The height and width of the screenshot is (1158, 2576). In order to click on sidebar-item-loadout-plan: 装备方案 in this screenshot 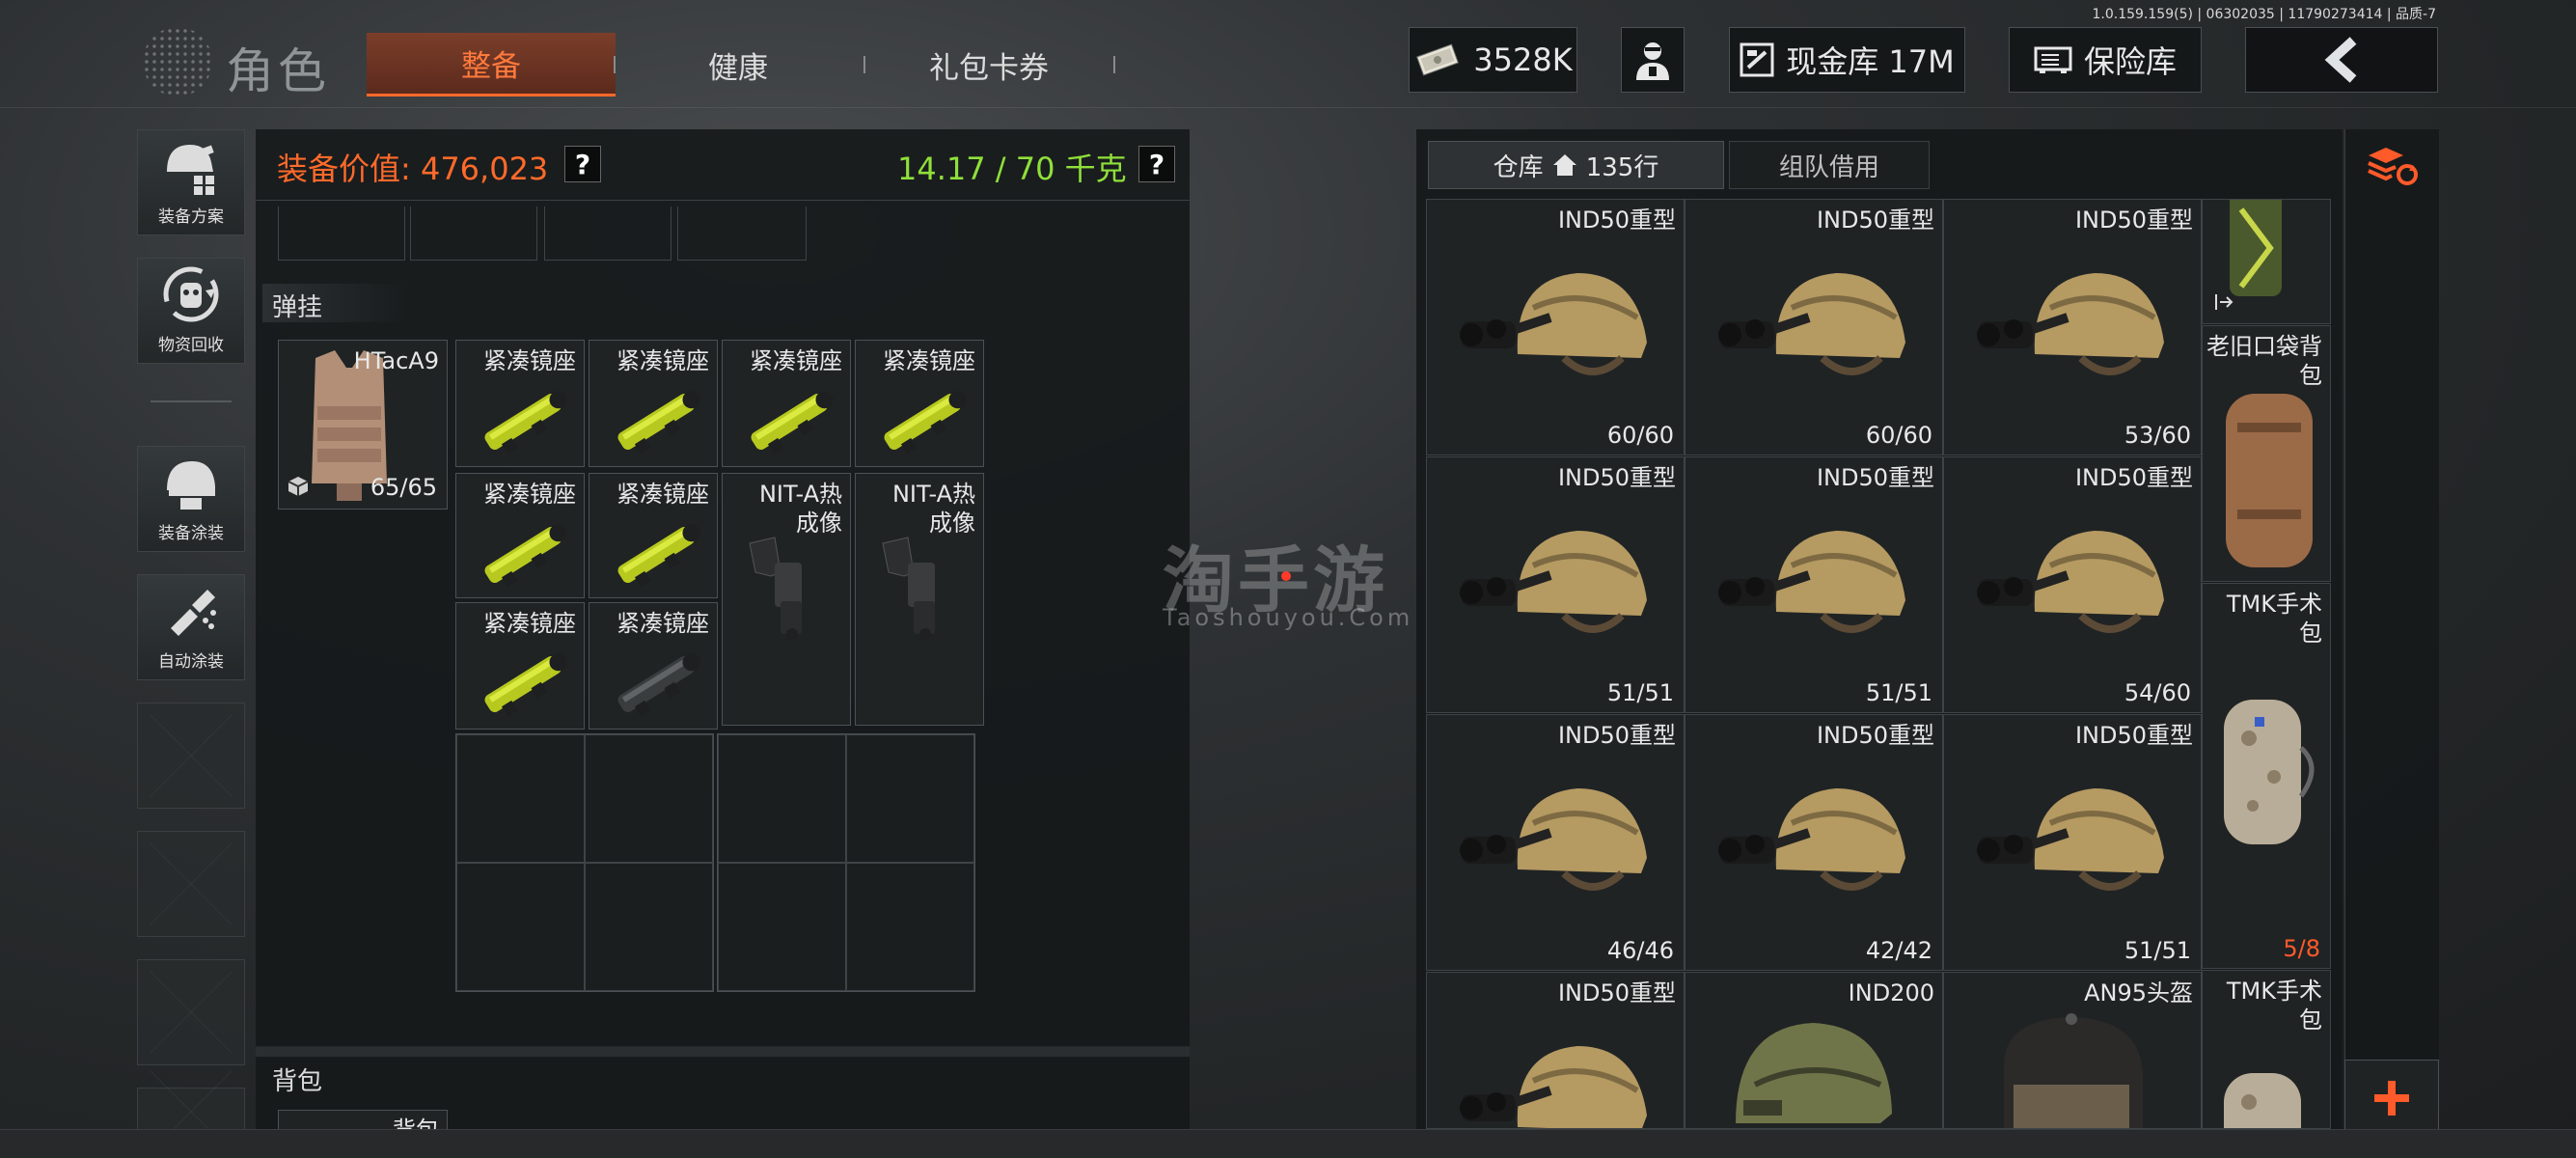, I will do `click(191, 182)`.